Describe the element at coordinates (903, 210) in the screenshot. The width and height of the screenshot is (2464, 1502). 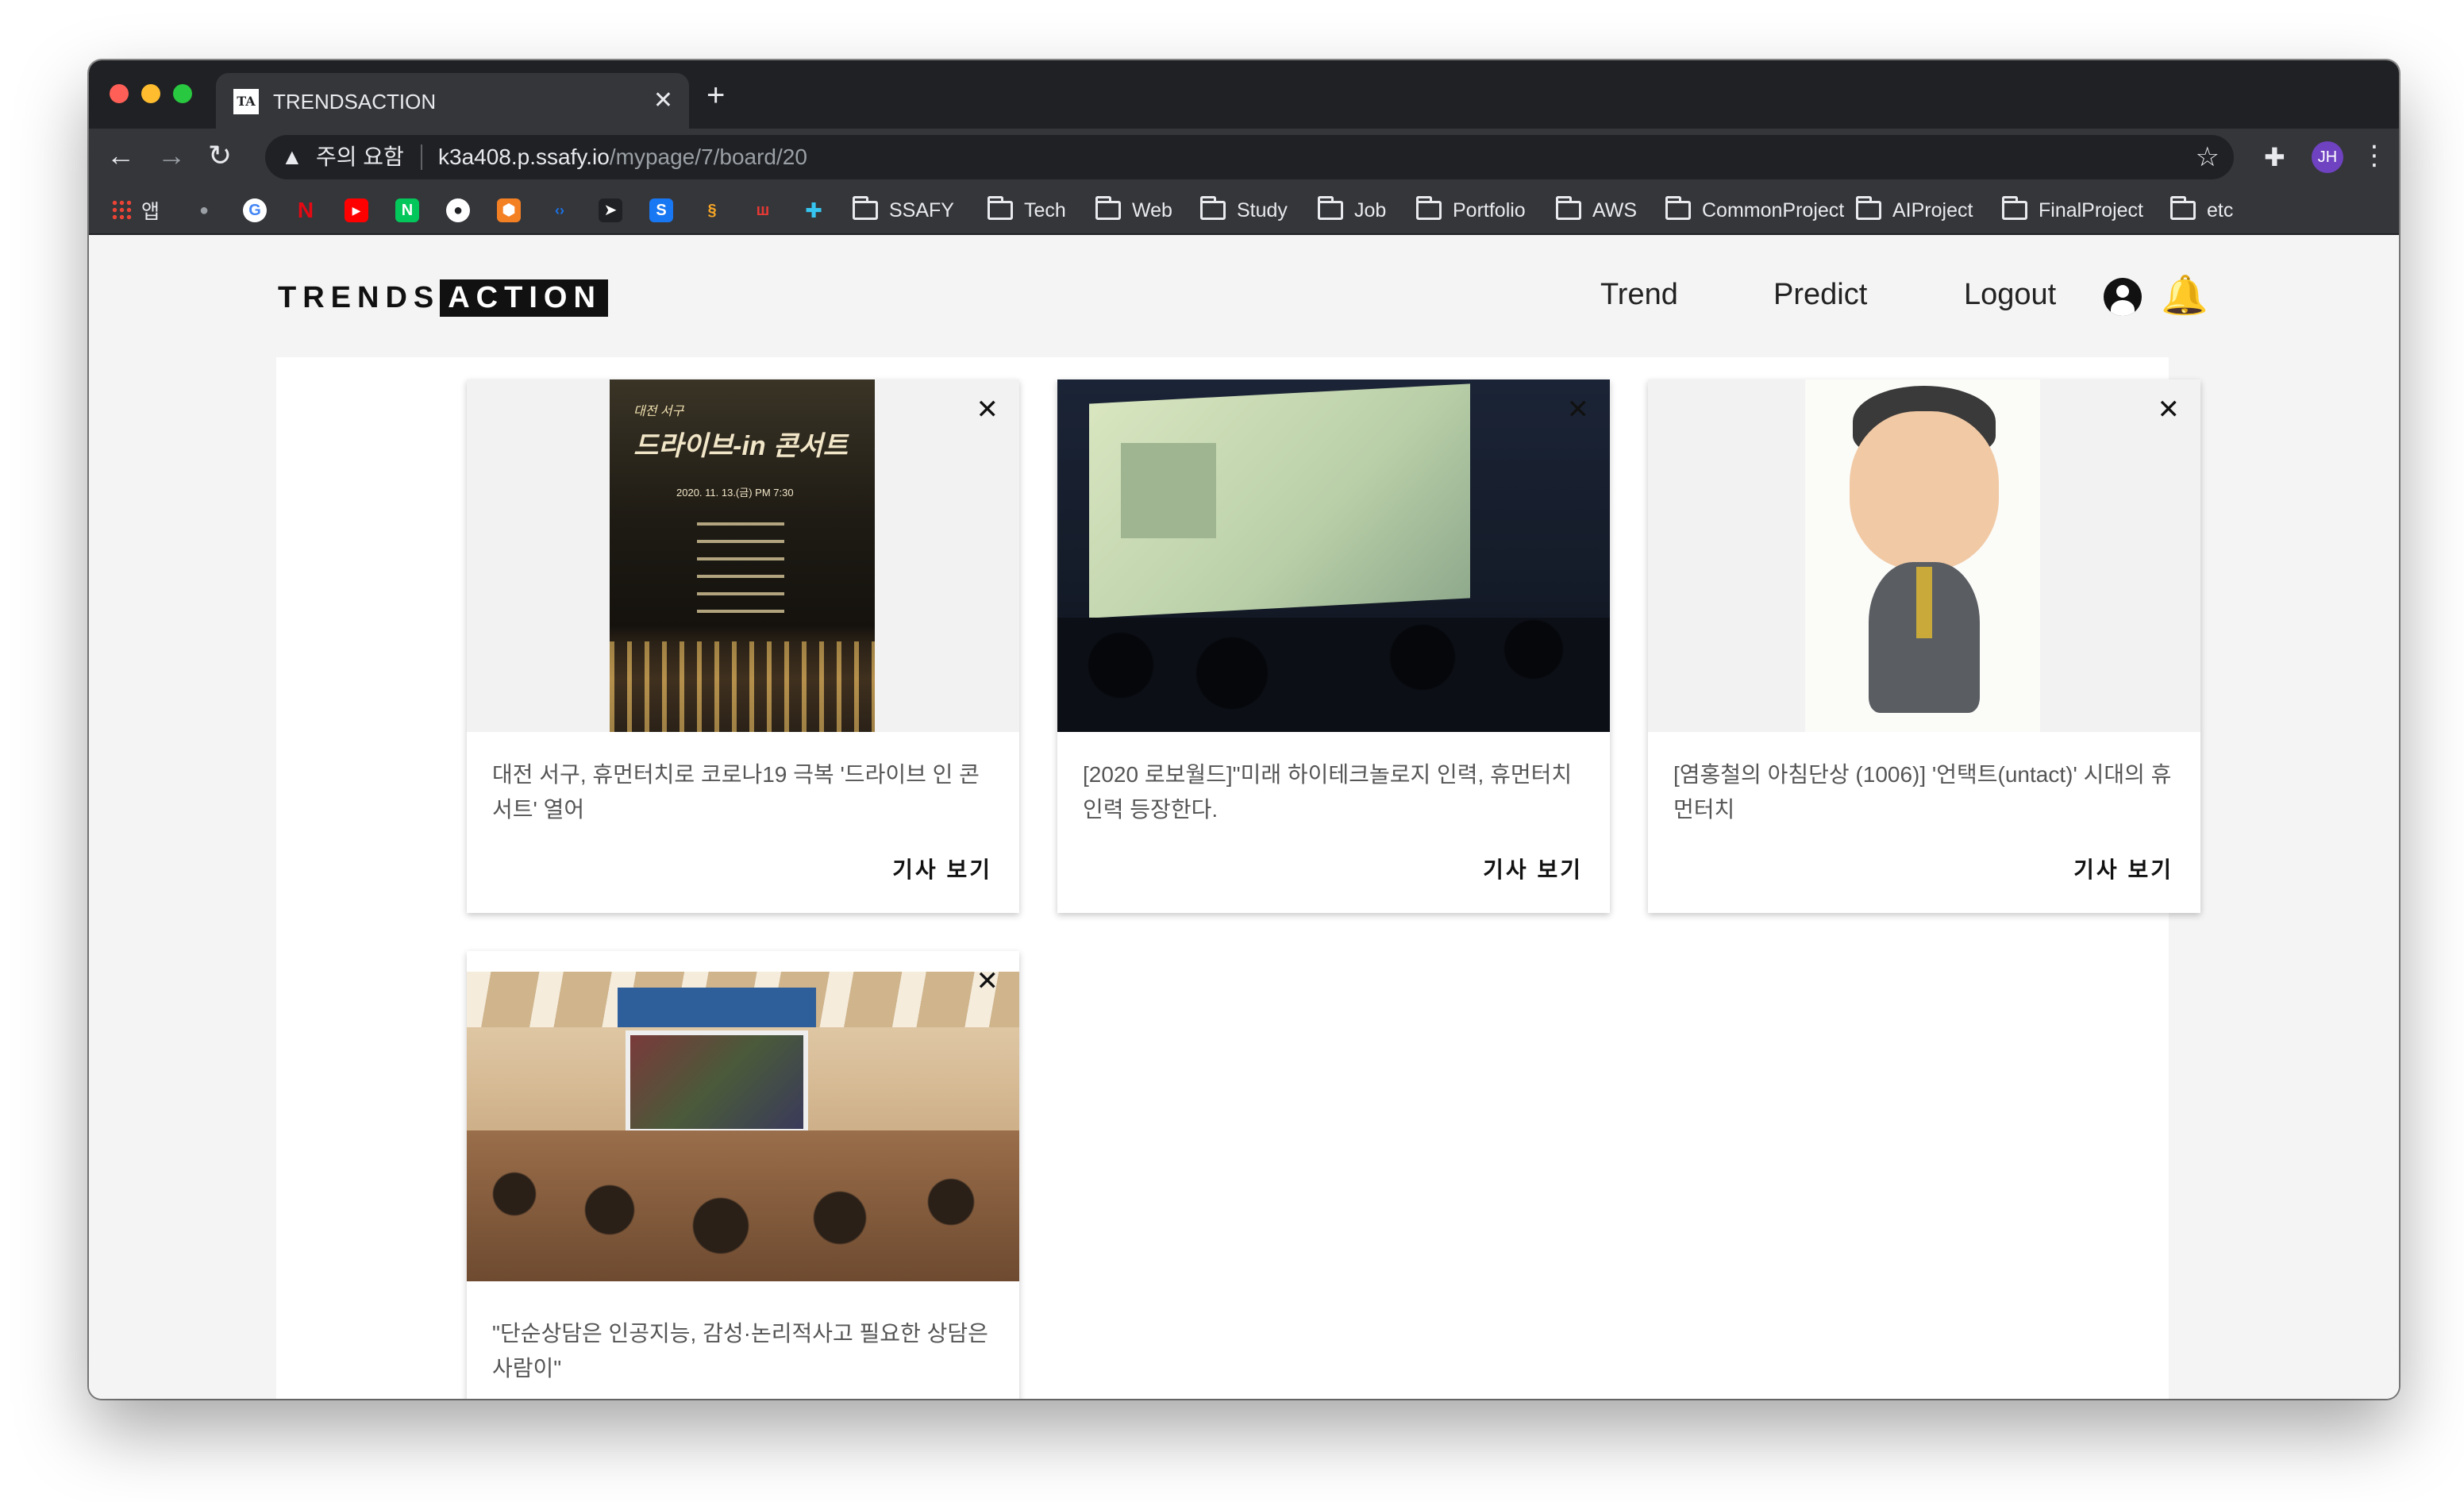
I see `bookmark-folder-ssafy: SSAFY` at that location.